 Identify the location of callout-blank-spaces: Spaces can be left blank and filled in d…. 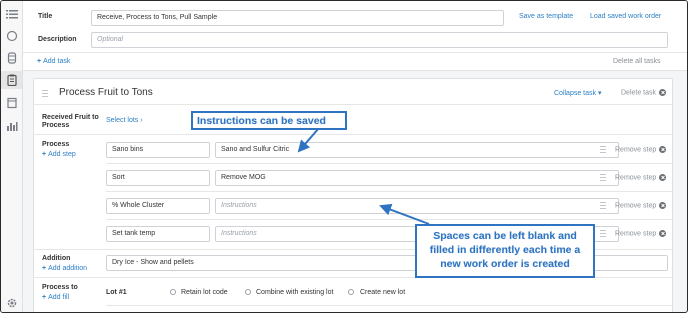
(505, 251).